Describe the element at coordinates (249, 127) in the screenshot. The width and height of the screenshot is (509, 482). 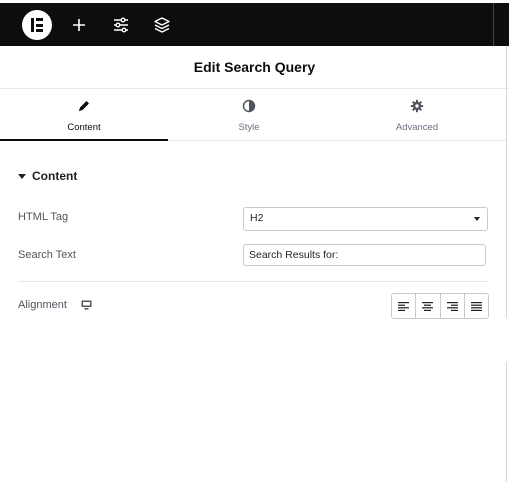
I see `tab-label: Style` at that location.